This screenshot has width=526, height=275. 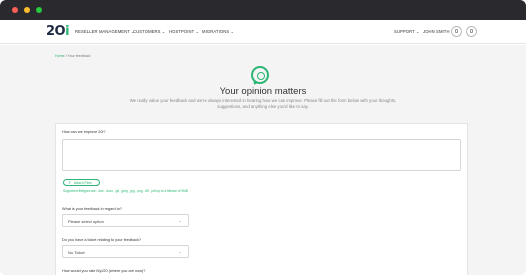 What do you see at coordinates (436, 31) in the screenshot?
I see `nav-user-name: JOHN SMITH` at bounding box center [436, 31].